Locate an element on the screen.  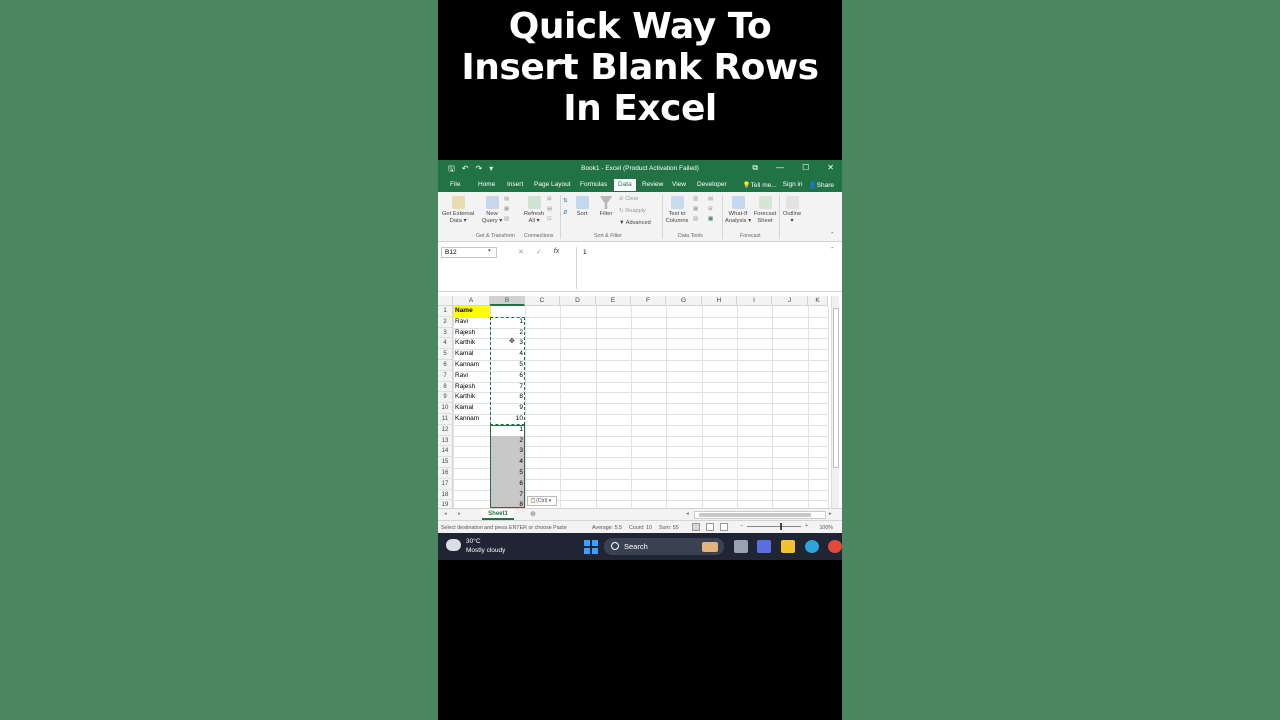
row-header: 18 is located at coordinates (445, 495).